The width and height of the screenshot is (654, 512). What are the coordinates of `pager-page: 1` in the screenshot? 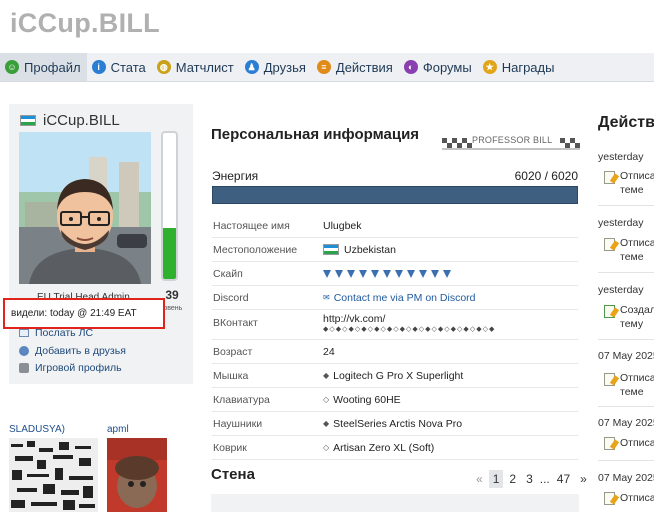 It's located at (496, 479).